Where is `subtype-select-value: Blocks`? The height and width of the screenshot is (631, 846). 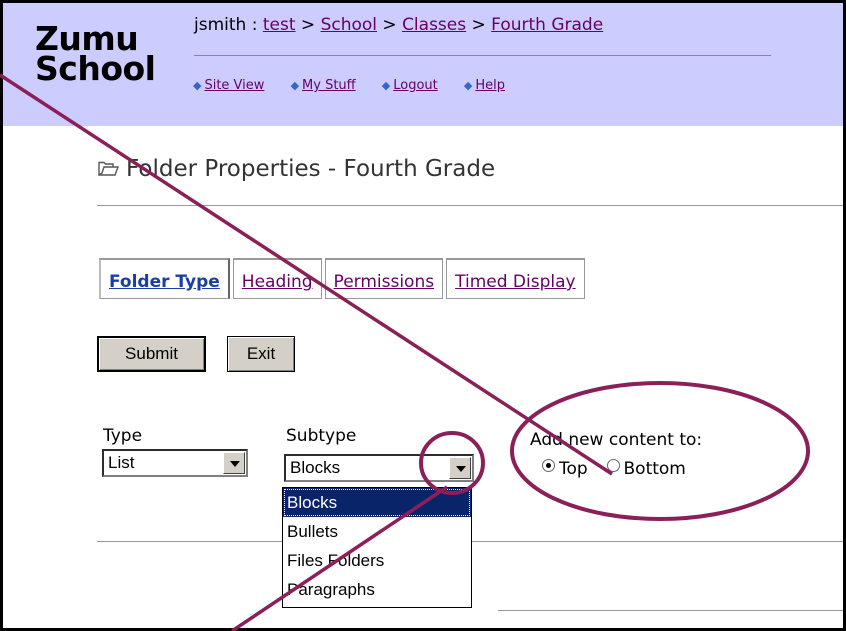
subtype-select-value: Blocks is located at coordinates (315, 467).